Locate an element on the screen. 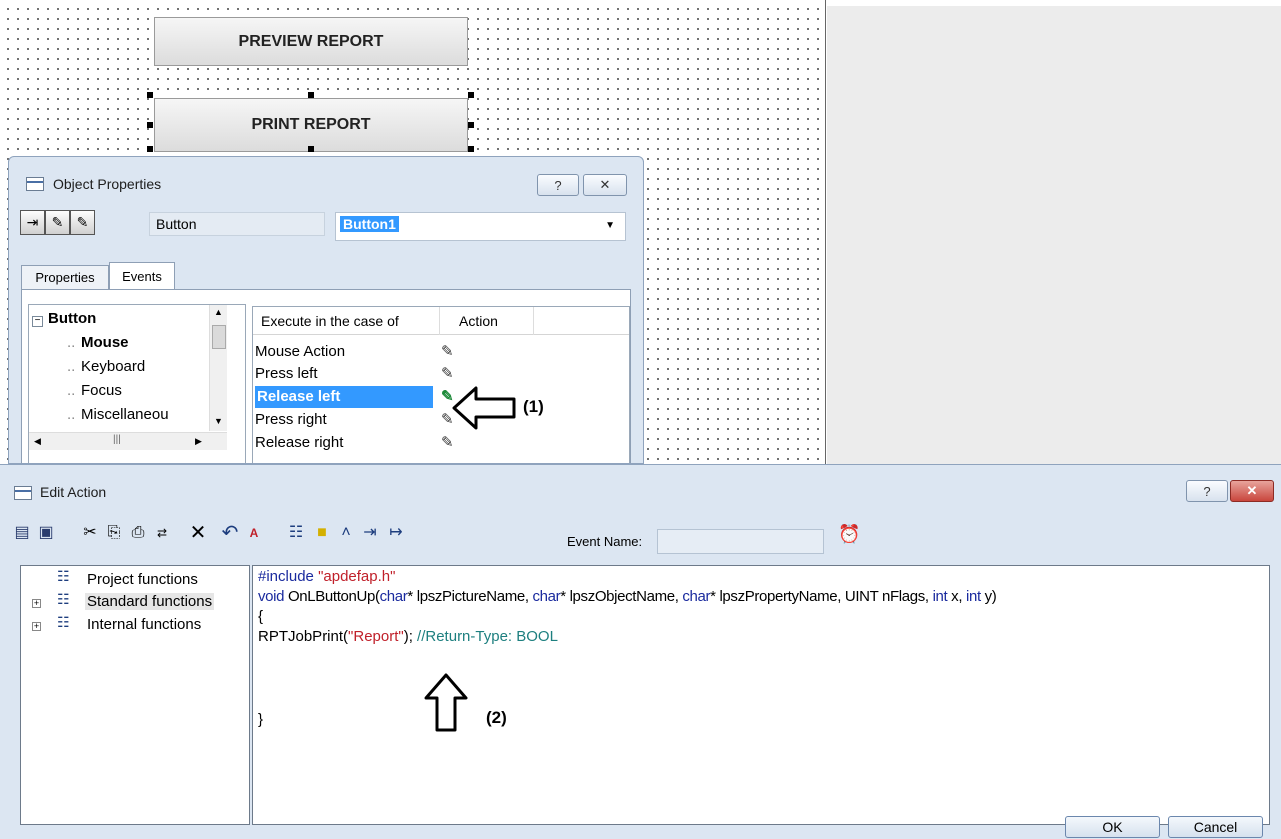 This screenshot has width=1281, height=839. code-keyword: void is located at coordinates (271, 596).